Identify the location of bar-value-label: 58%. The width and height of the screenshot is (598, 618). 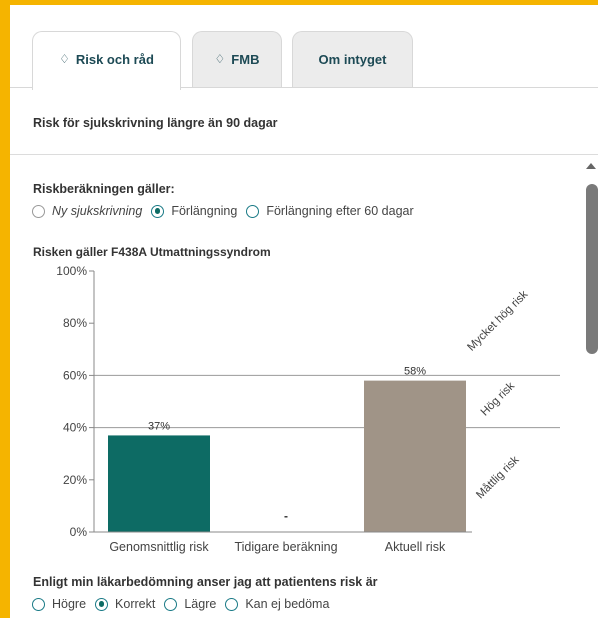
(415, 372).